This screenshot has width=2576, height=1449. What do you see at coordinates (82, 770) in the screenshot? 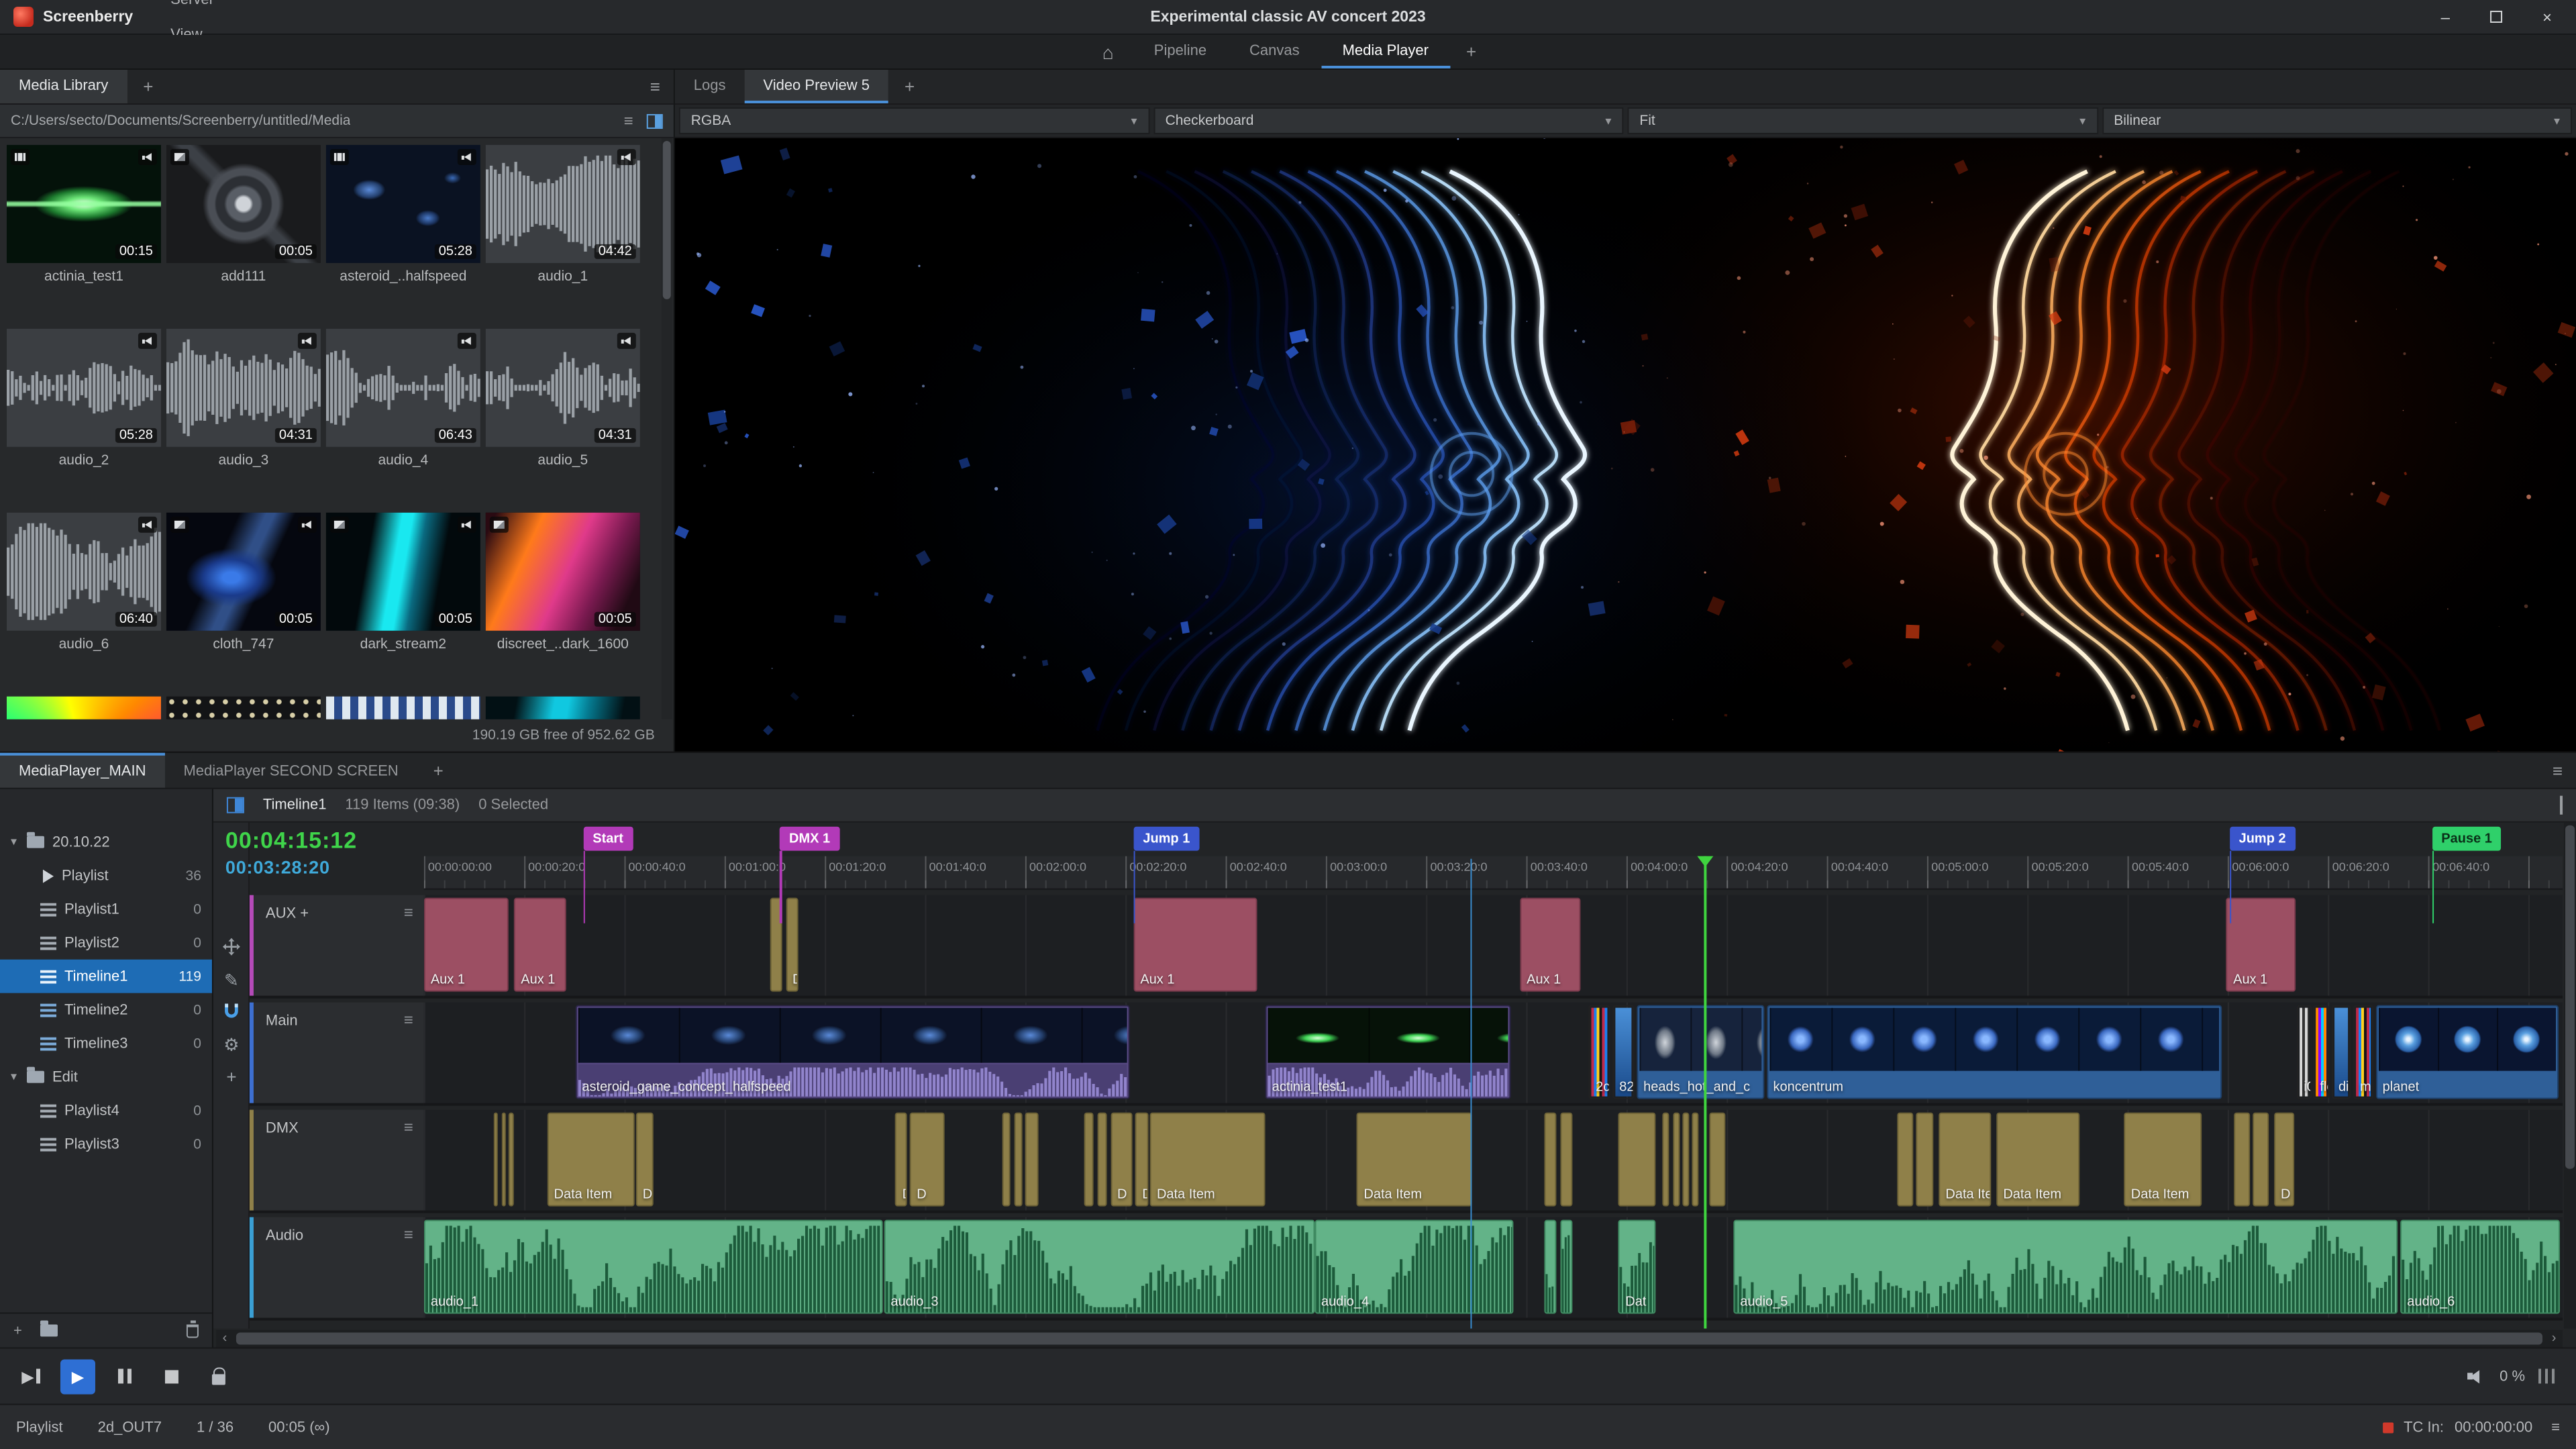
I see `tab-mediaplayer-main: MediaPlayer_MAIN` at bounding box center [82, 770].